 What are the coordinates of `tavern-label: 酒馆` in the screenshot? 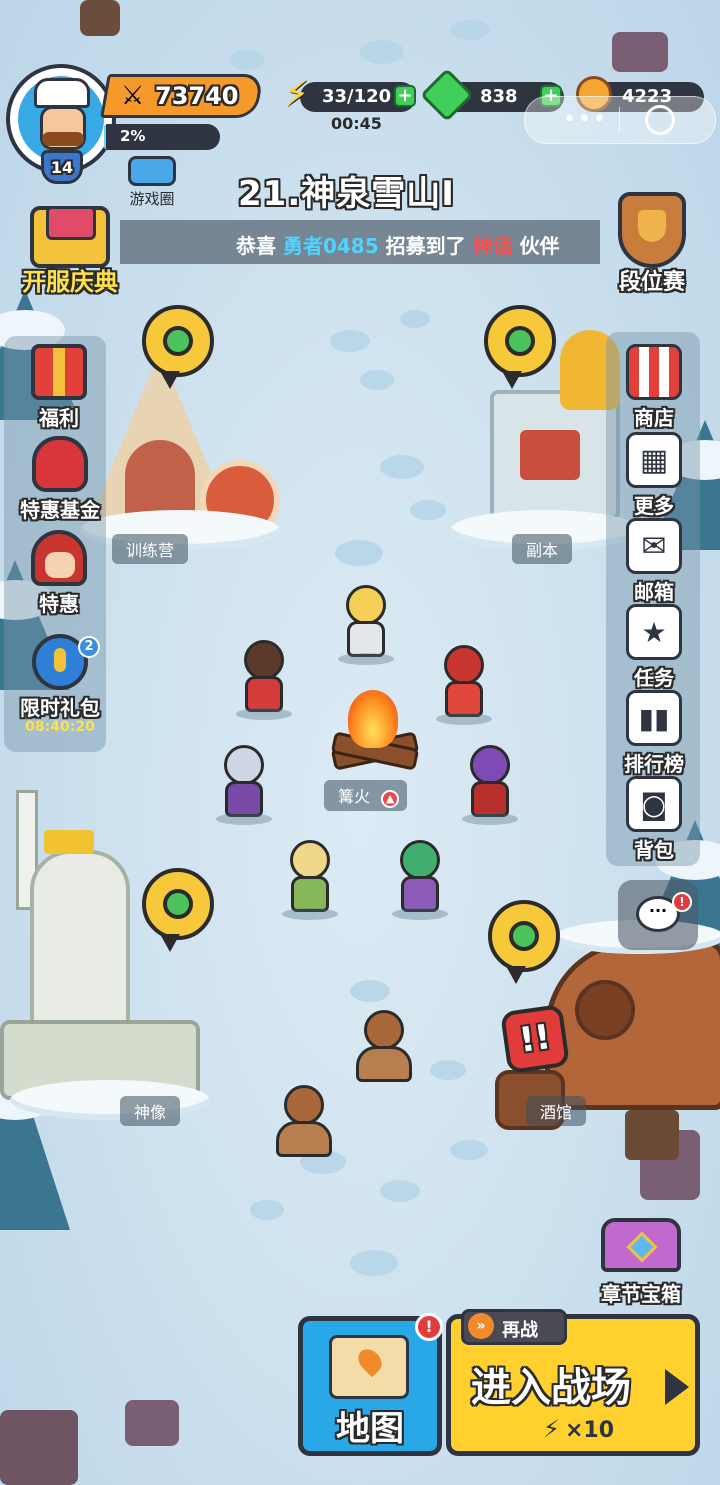 It's located at (556, 1111).